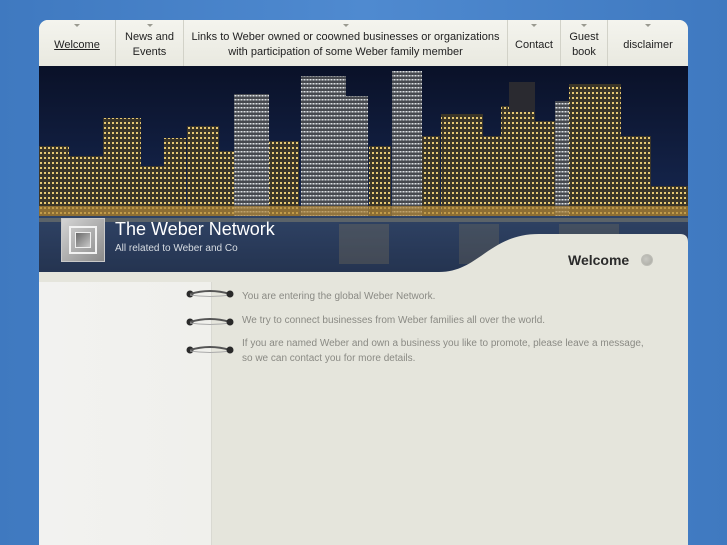  I want to click on nav-item-label: disclaimer, so click(648, 44).